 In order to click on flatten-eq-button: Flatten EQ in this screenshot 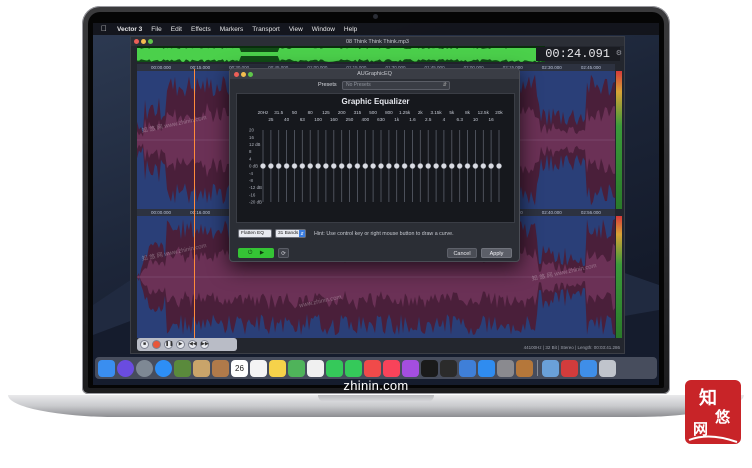, I will do `click(255, 233)`.